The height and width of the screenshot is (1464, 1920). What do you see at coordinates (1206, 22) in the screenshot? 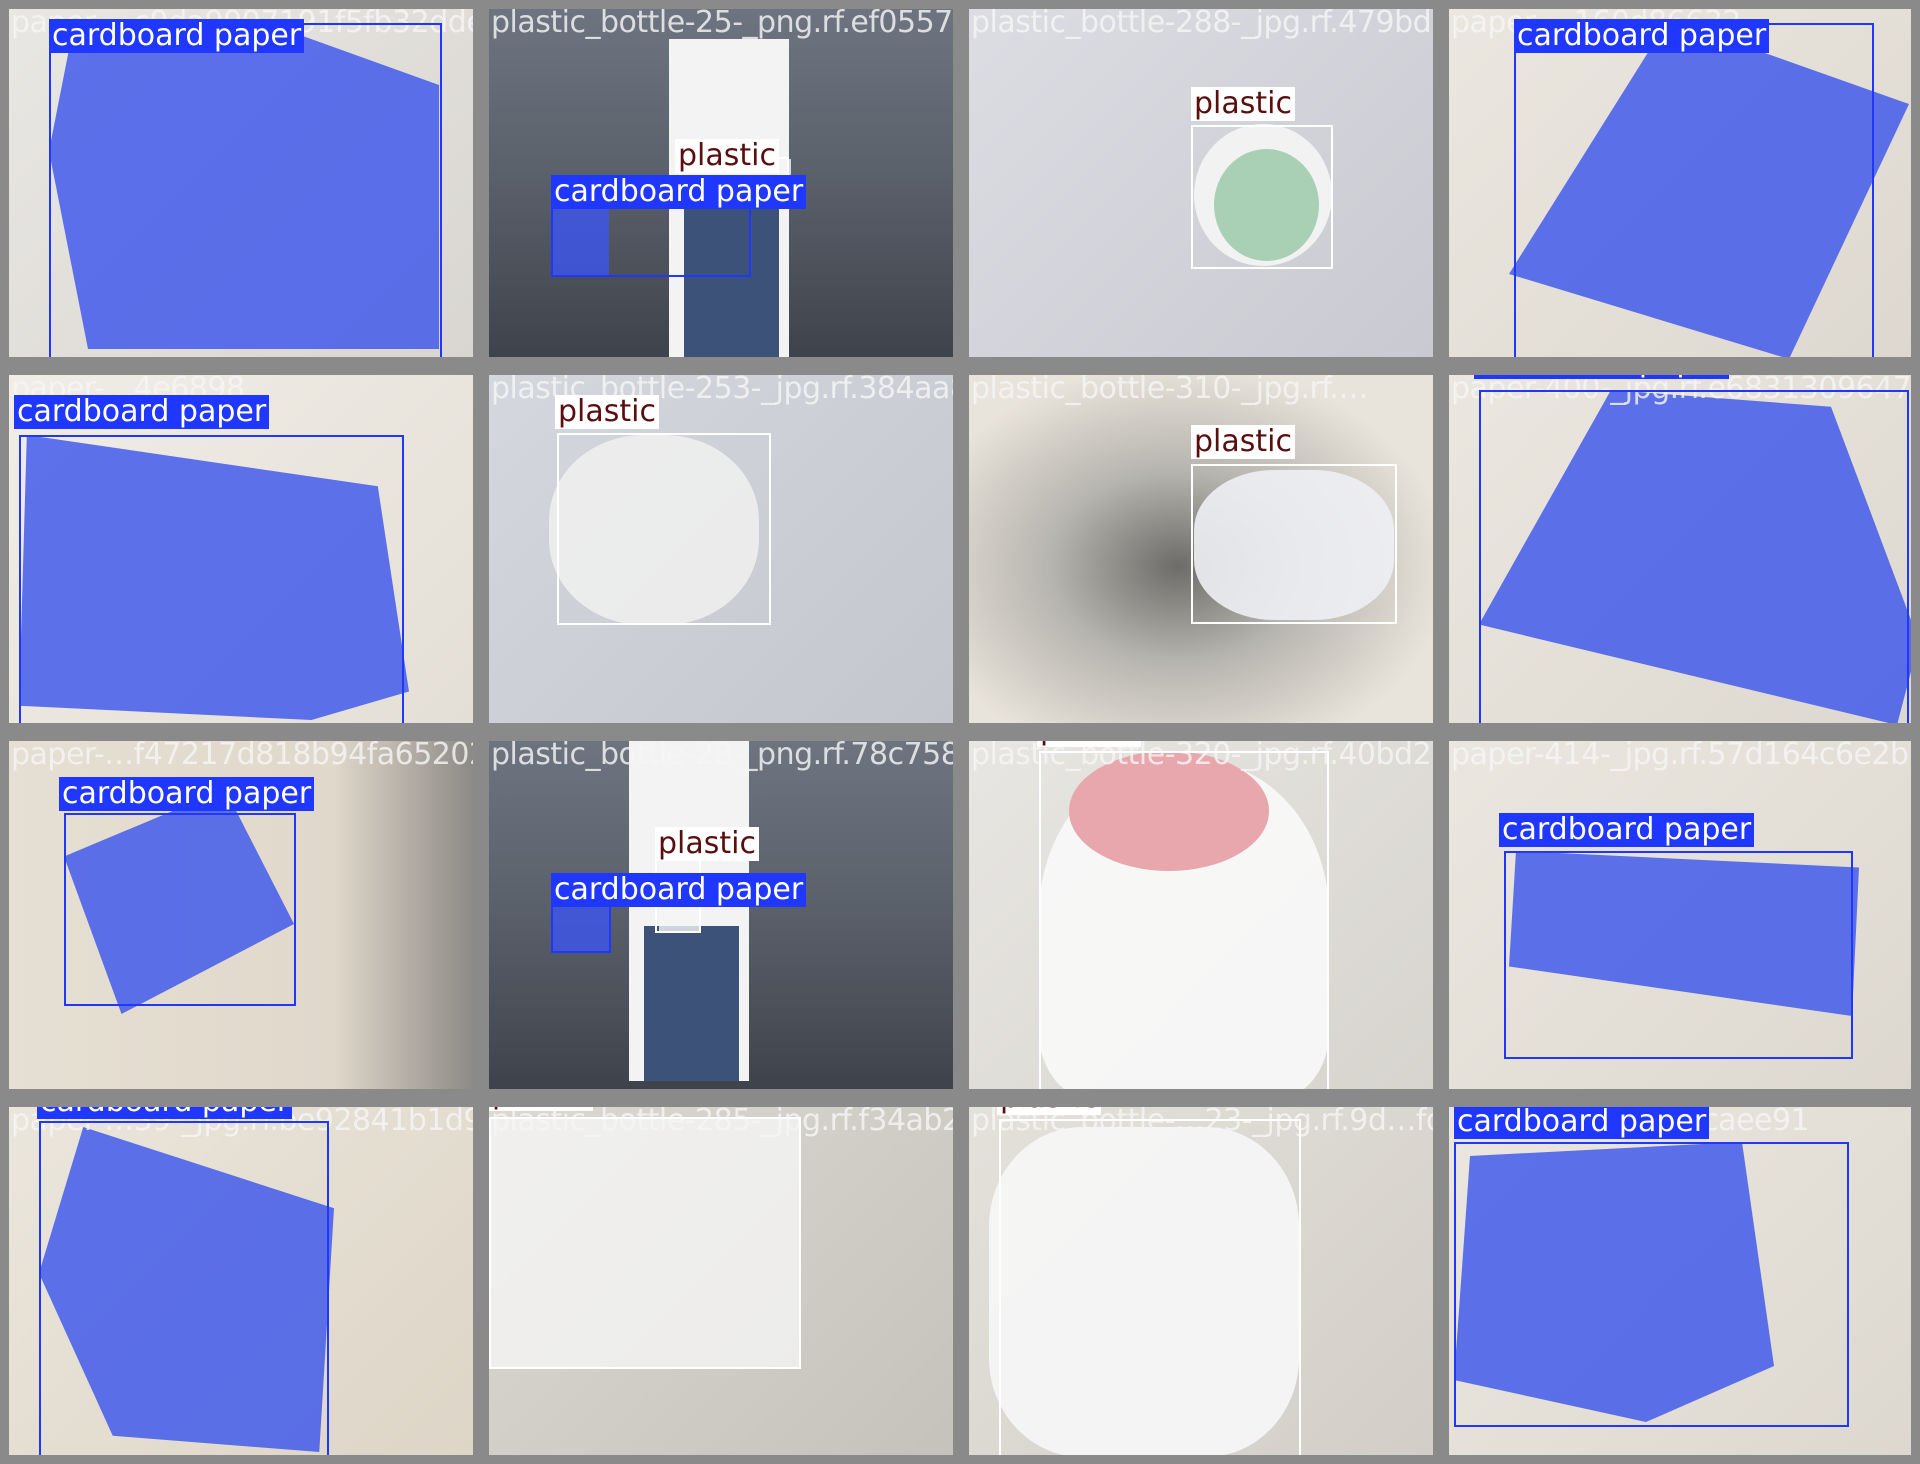
I see `tile-3-filename: plastic_bottle-288-_jpg.rf.479bd7ff` at bounding box center [1206, 22].